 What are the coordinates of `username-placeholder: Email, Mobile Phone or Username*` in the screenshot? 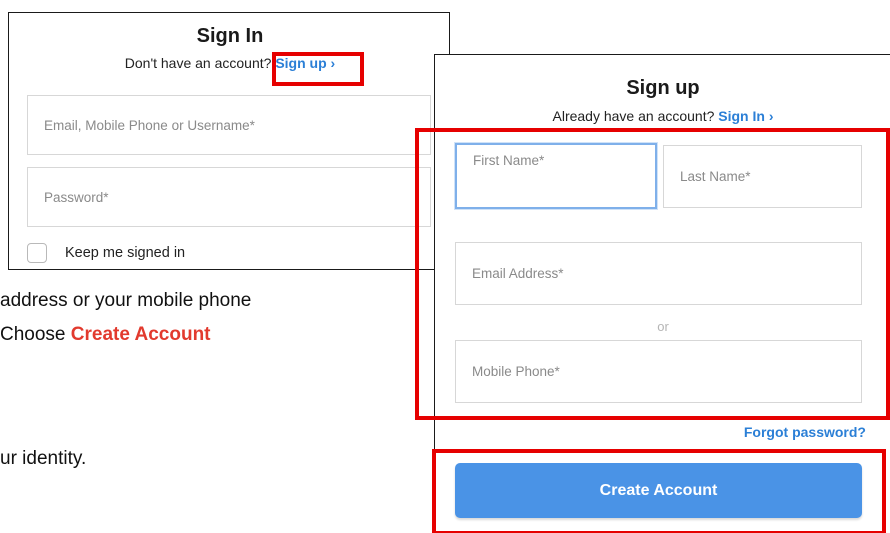 It's located at (149, 125).